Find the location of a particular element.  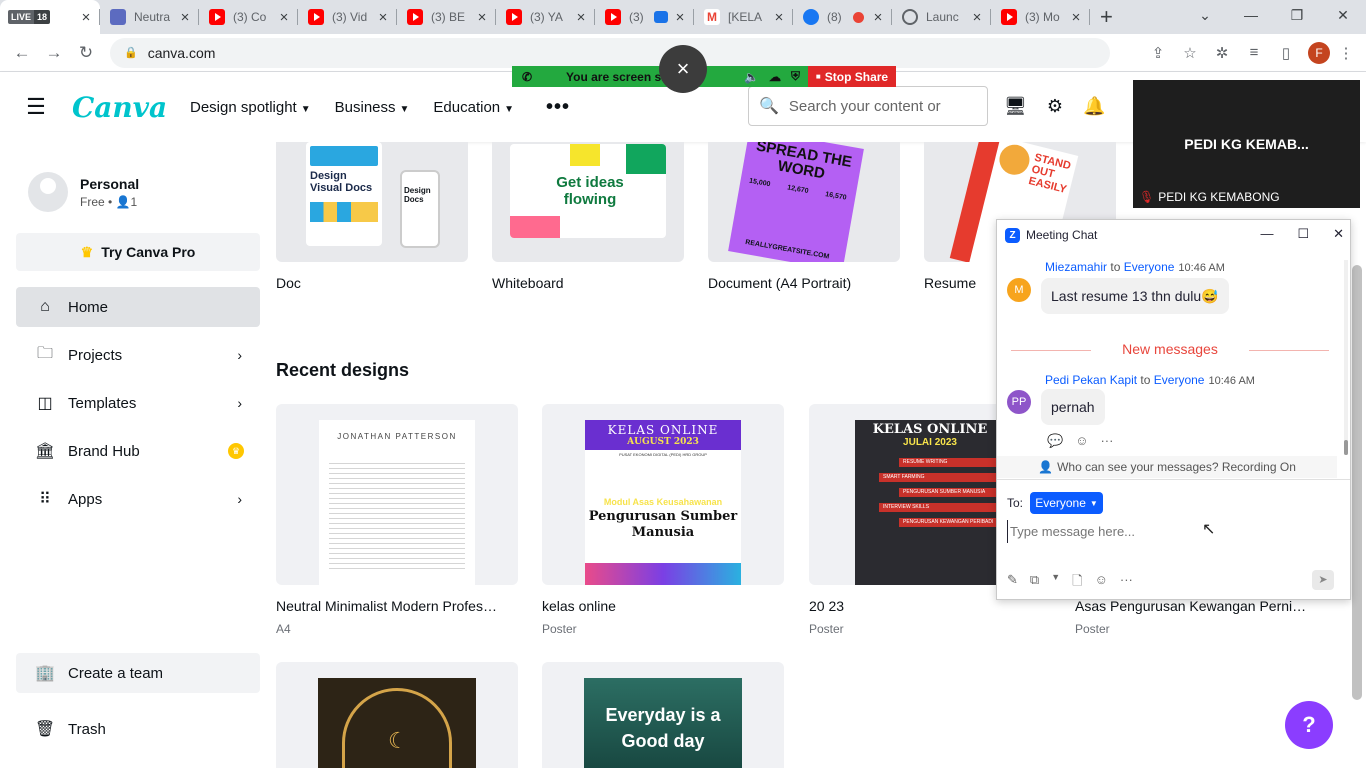

chat-scrollbar is located at coordinates (1346, 357).